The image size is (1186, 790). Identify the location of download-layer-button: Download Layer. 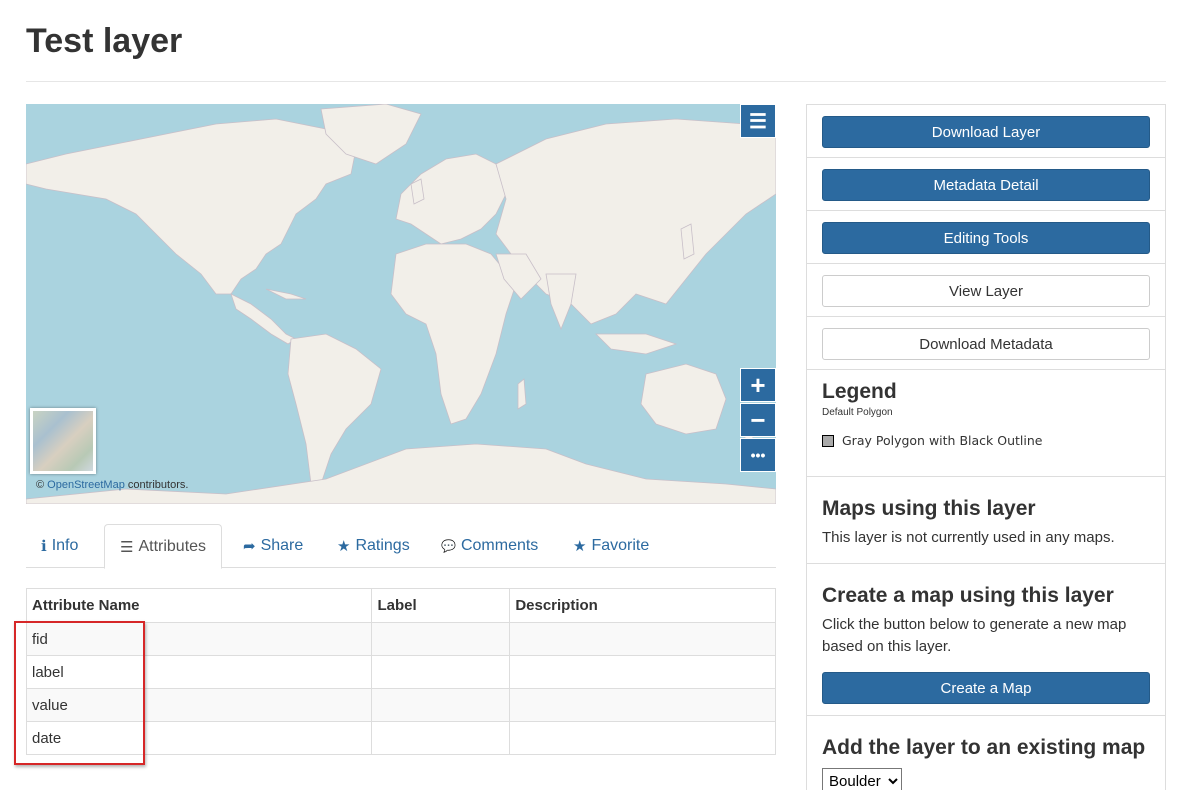
(986, 132).